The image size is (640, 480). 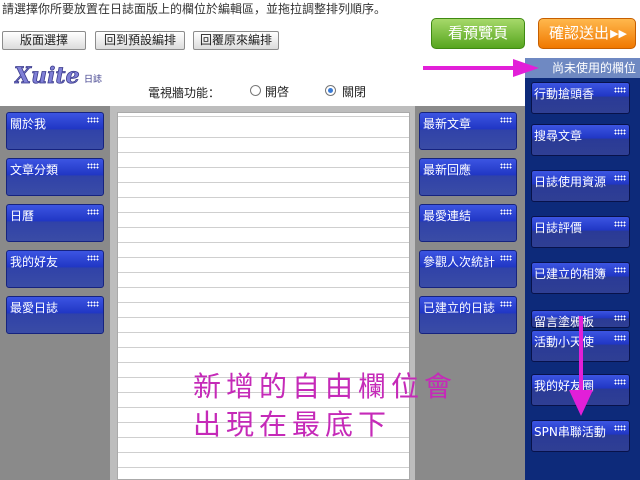 I want to click on arrow-right-icon, so click(x=481, y=68).